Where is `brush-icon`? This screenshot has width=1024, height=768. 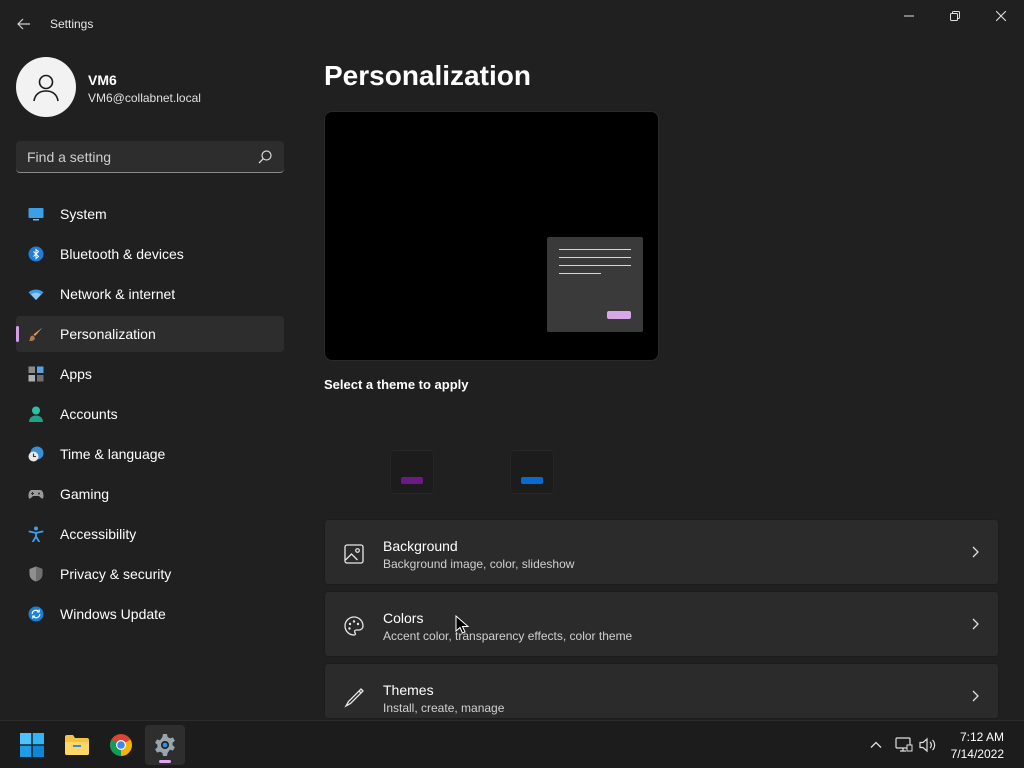
brush-icon is located at coordinates (36, 334).